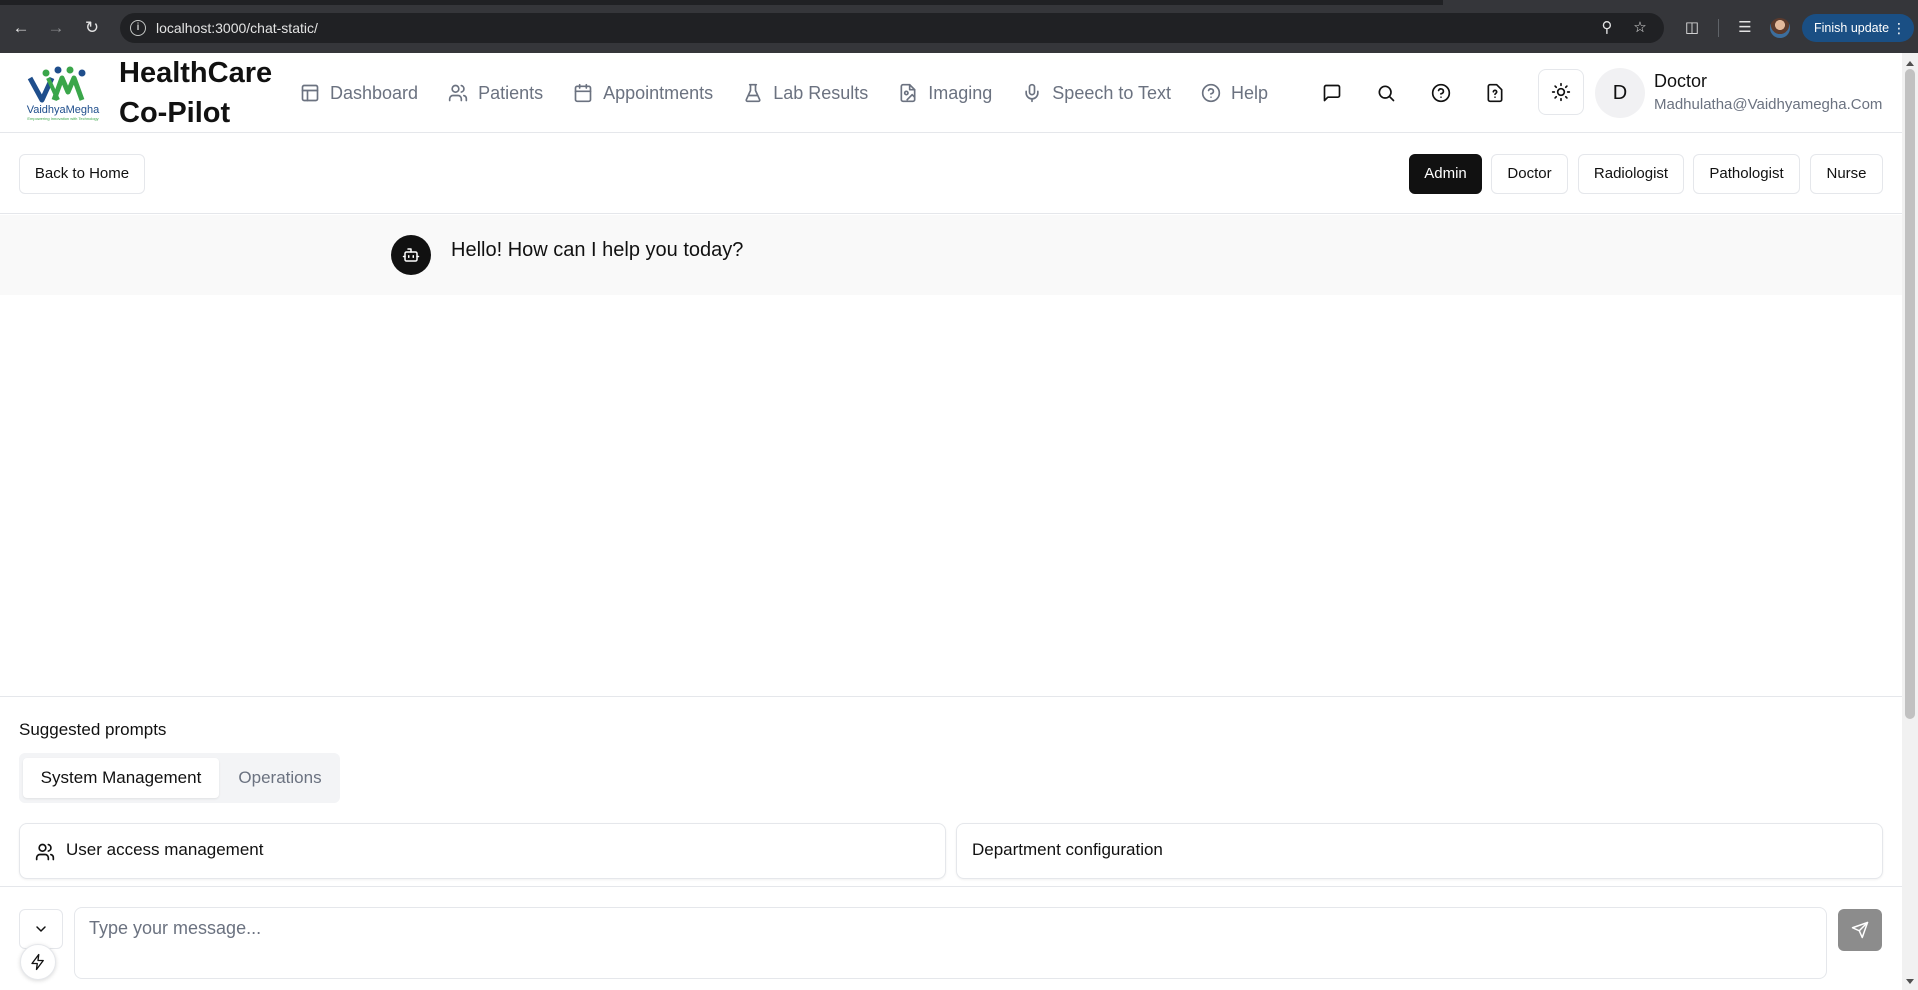 The width and height of the screenshot is (1918, 990). I want to click on scroll-up-icon, so click(1910, 63).